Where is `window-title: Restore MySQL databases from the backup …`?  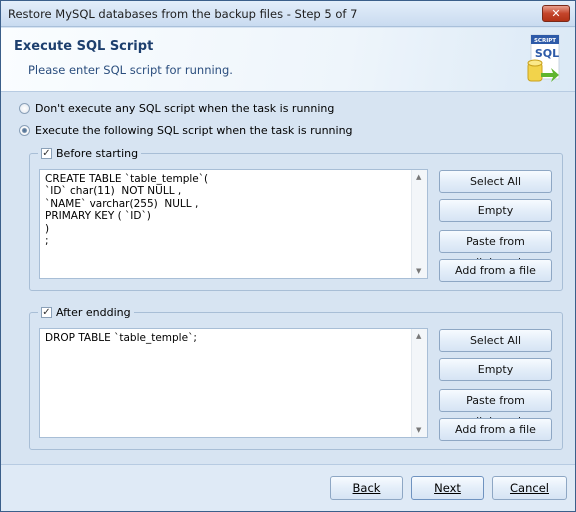
window-title: Restore MySQL databases from the backup … is located at coordinates (183, 14).